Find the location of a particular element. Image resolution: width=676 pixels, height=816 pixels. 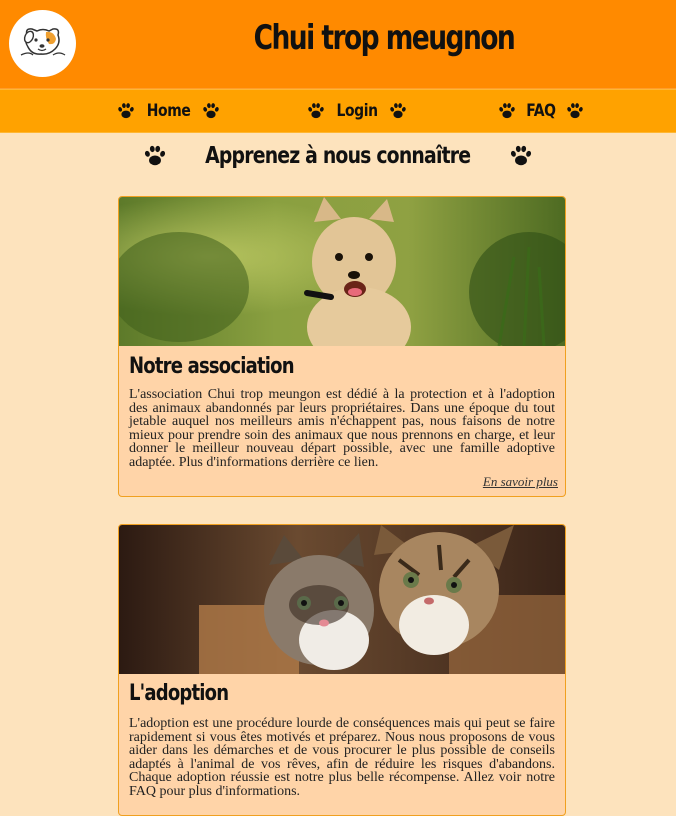

nav-item-home: Home is located at coordinates (168, 111).